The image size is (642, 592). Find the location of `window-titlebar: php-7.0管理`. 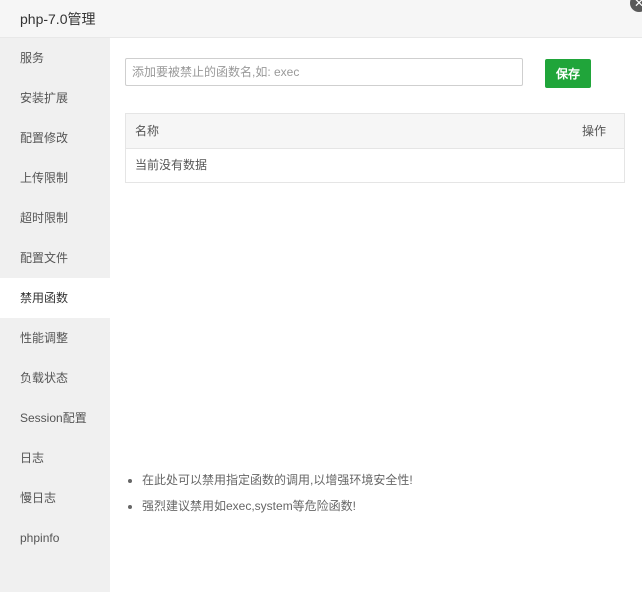

window-titlebar: php-7.0管理 is located at coordinates (321, 19).